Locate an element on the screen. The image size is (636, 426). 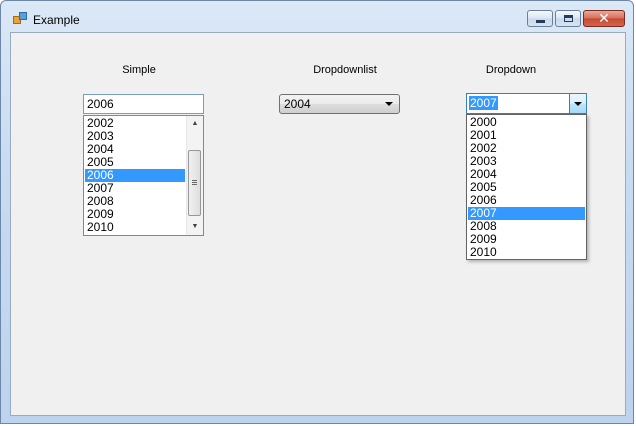
maximize-button is located at coordinates (568, 18).